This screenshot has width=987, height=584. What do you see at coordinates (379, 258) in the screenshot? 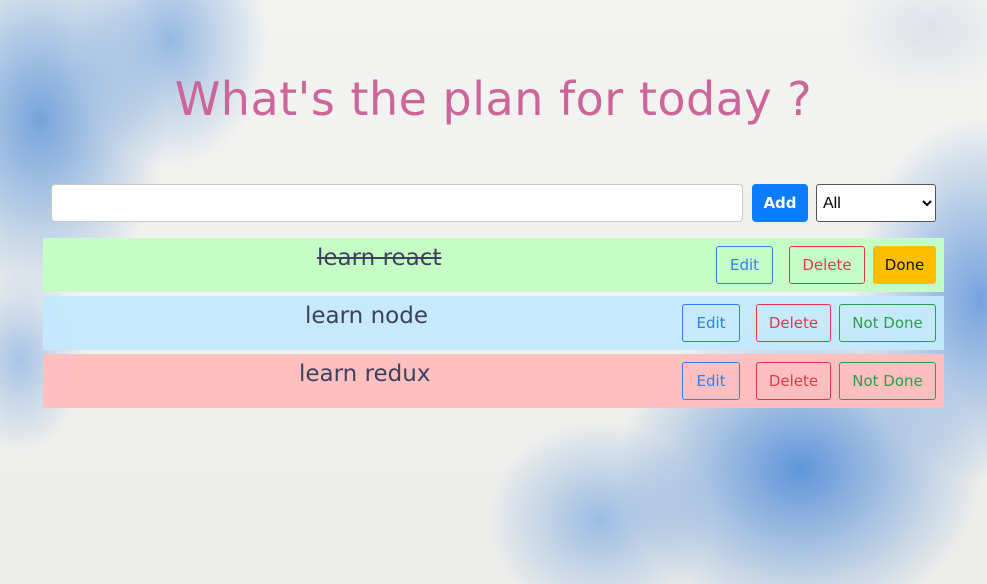
I see `todo-text: learn react` at bounding box center [379, 258].